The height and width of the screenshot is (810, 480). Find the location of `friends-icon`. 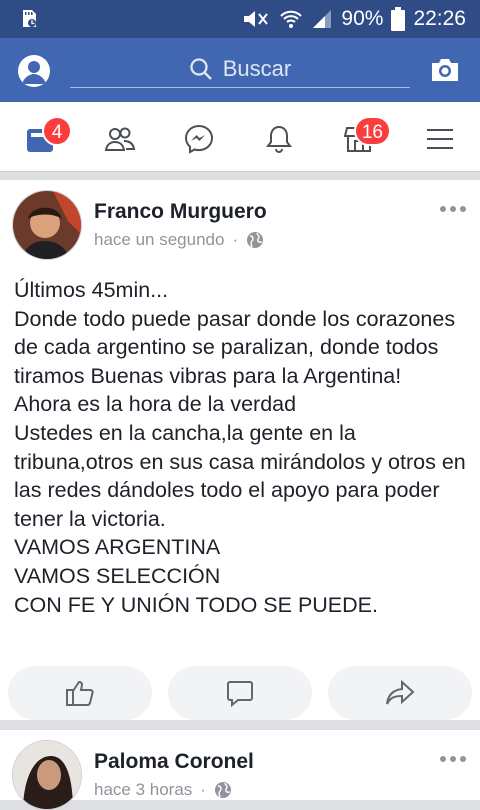

friends-icon is located at coordinates (120, 139).